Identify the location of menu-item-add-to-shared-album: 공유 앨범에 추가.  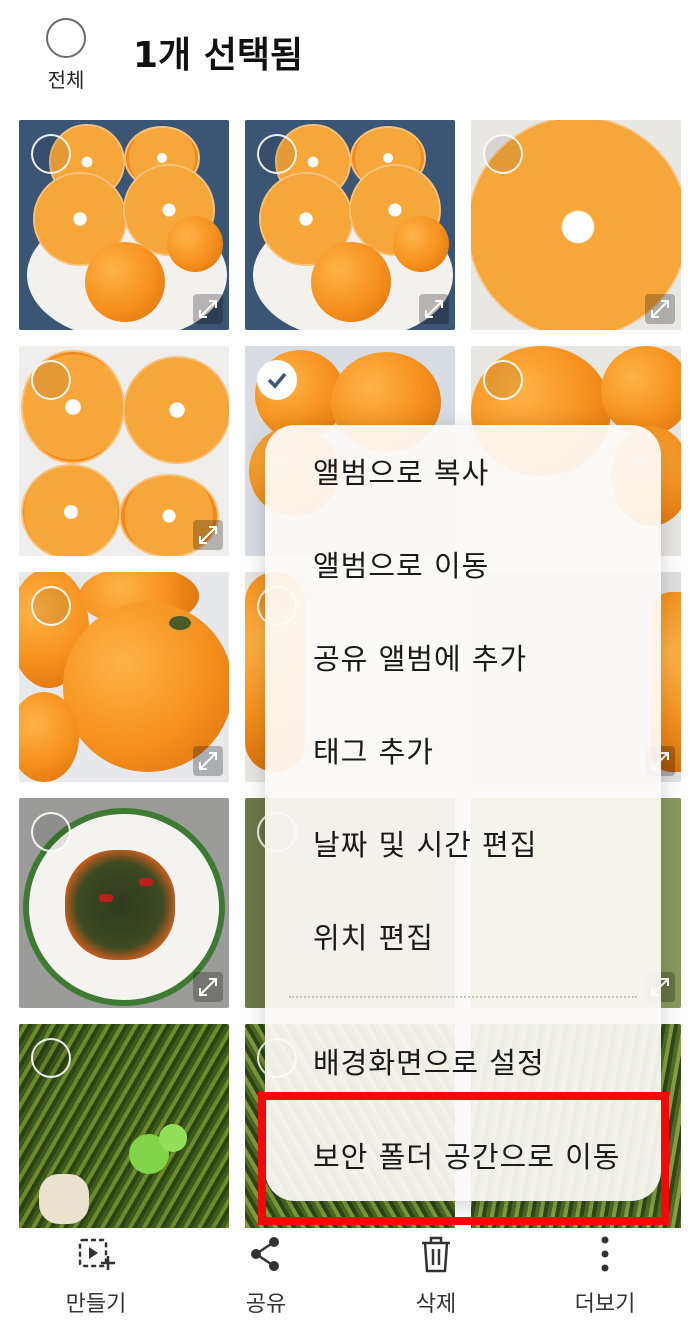
(463, 657).